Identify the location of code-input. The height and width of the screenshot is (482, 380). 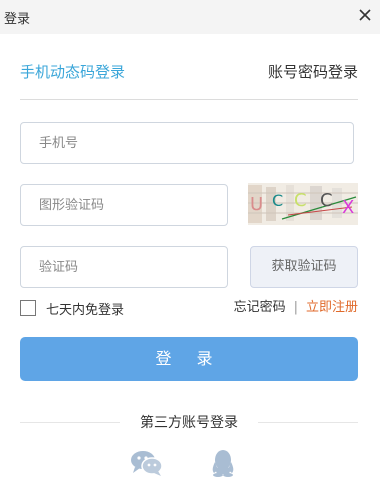
(124, 267).